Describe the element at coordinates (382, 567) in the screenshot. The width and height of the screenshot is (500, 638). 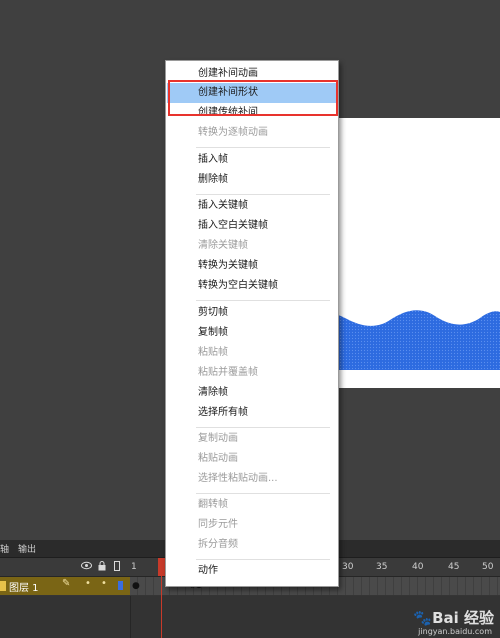
I see `ruler-tick: 35` at that location.